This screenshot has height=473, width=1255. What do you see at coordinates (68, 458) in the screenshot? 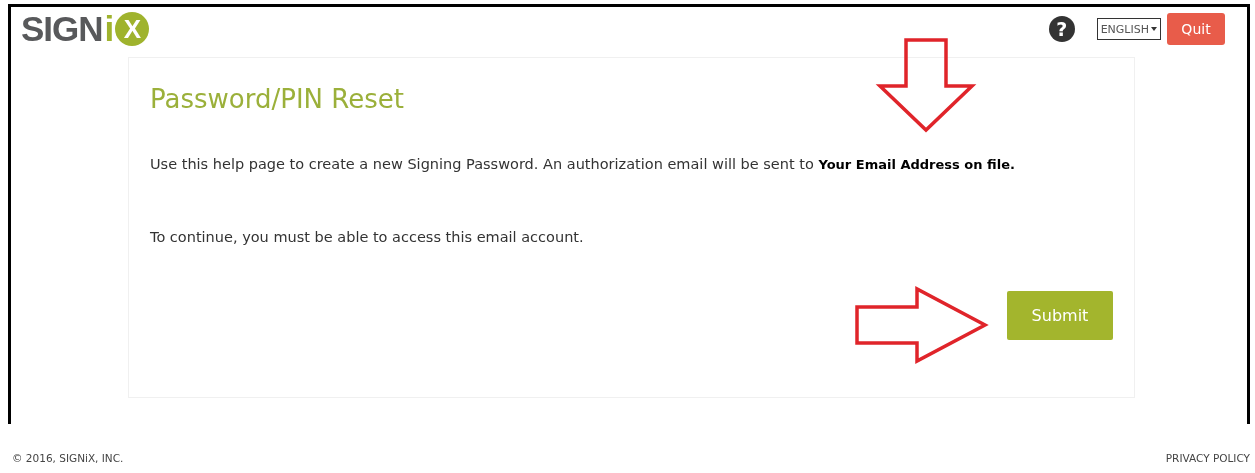
I see `copyright-text: © 2016, SIGNiX, INC.` at bounding box center [68, 458].